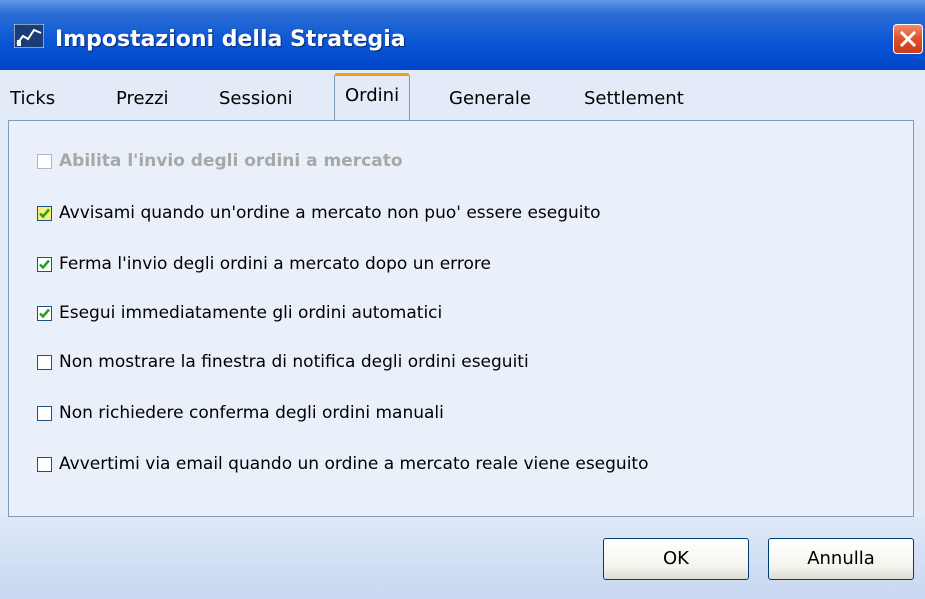 The image size is (925, 599). I want to click on ok-button: OK, so click(676, 559).